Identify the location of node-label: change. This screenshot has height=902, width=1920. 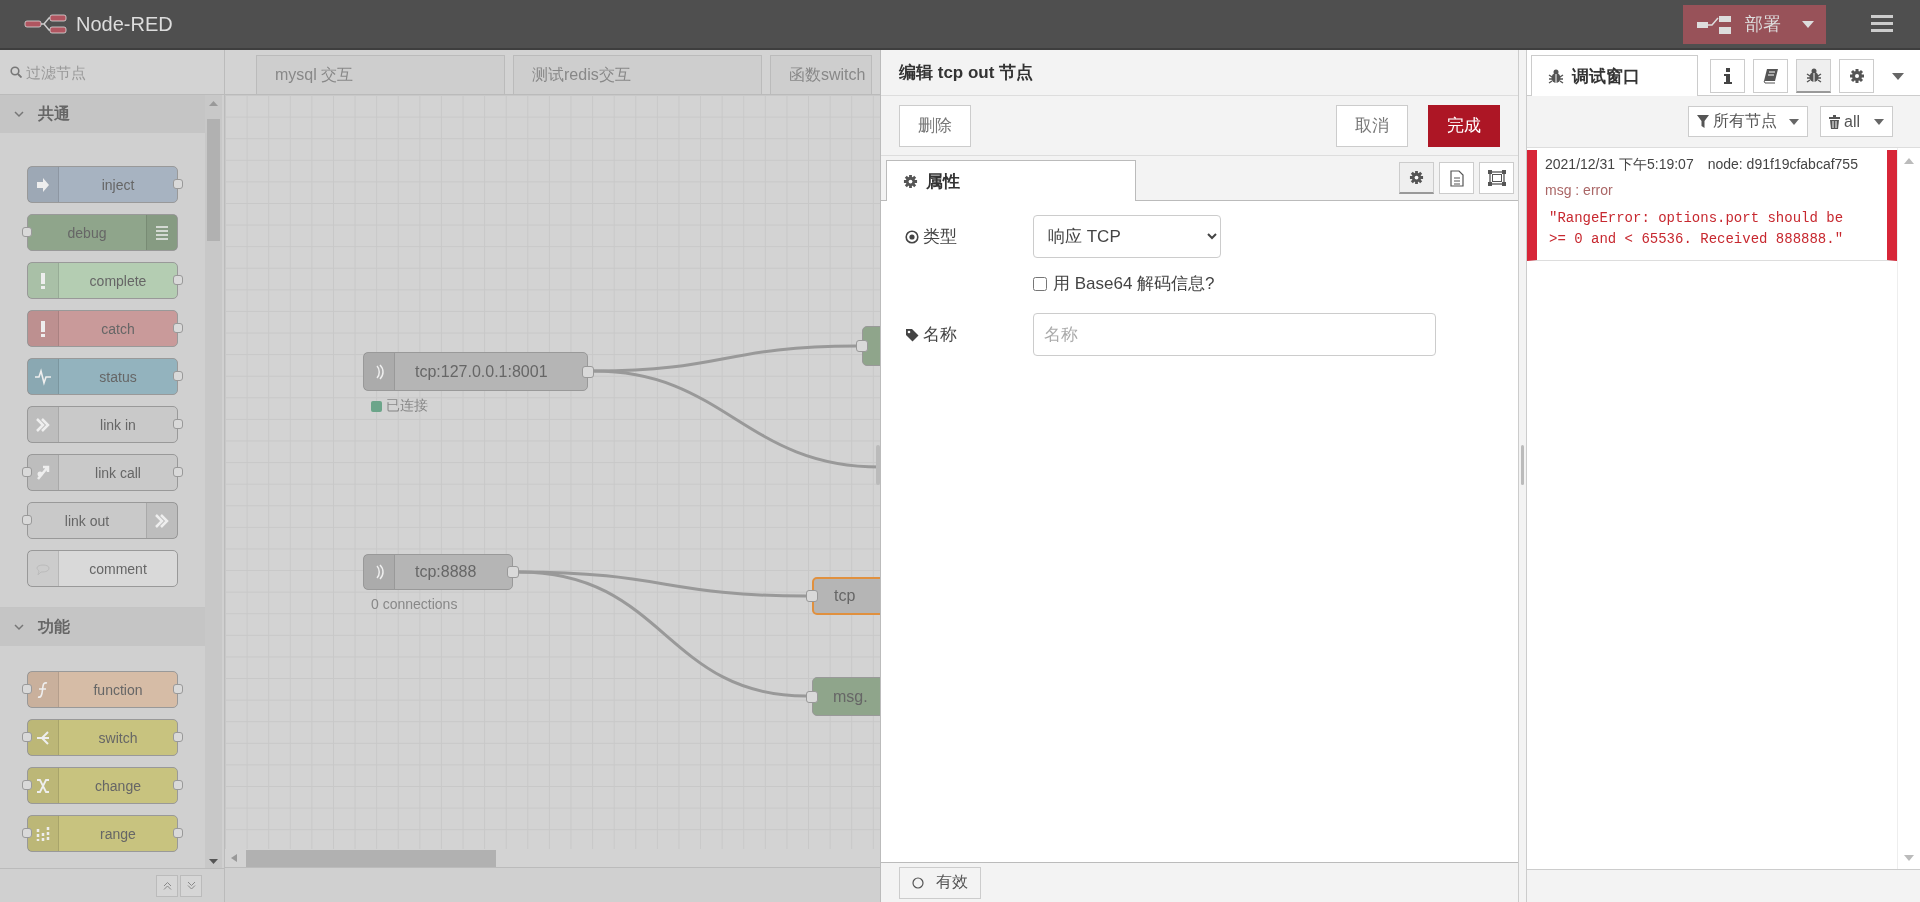
(118, 785).